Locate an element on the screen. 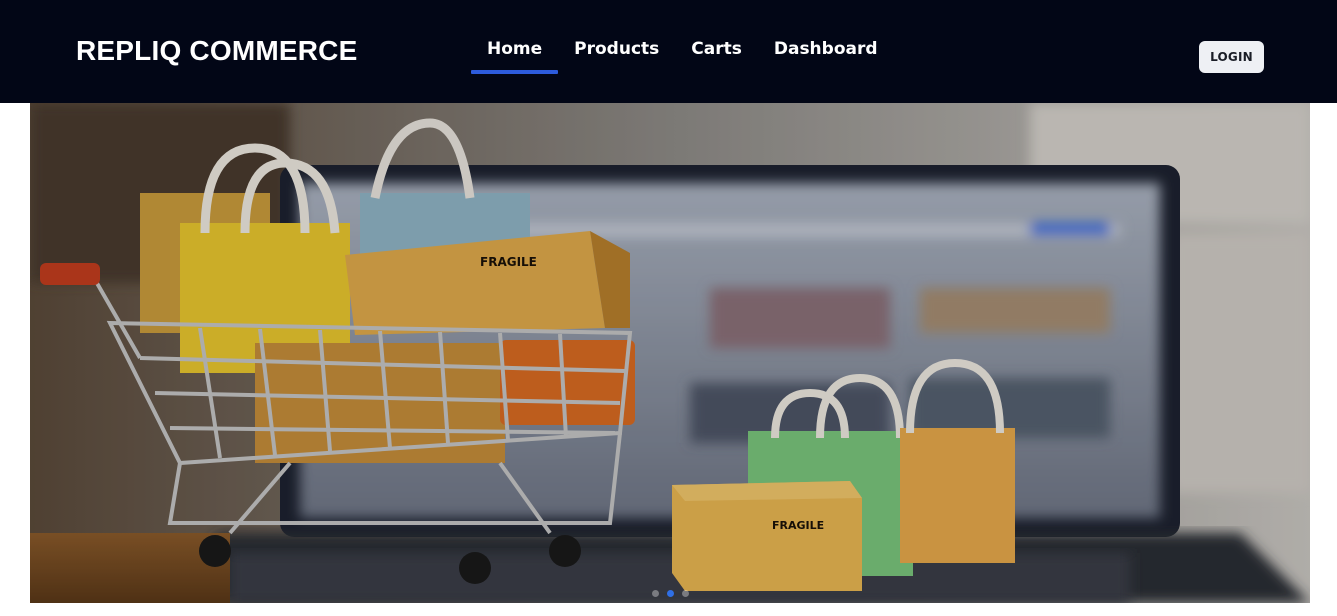 The image size is (1337, 616). brand-logo: REPLIQ COMMERCE is located at coordinates (216, 51).